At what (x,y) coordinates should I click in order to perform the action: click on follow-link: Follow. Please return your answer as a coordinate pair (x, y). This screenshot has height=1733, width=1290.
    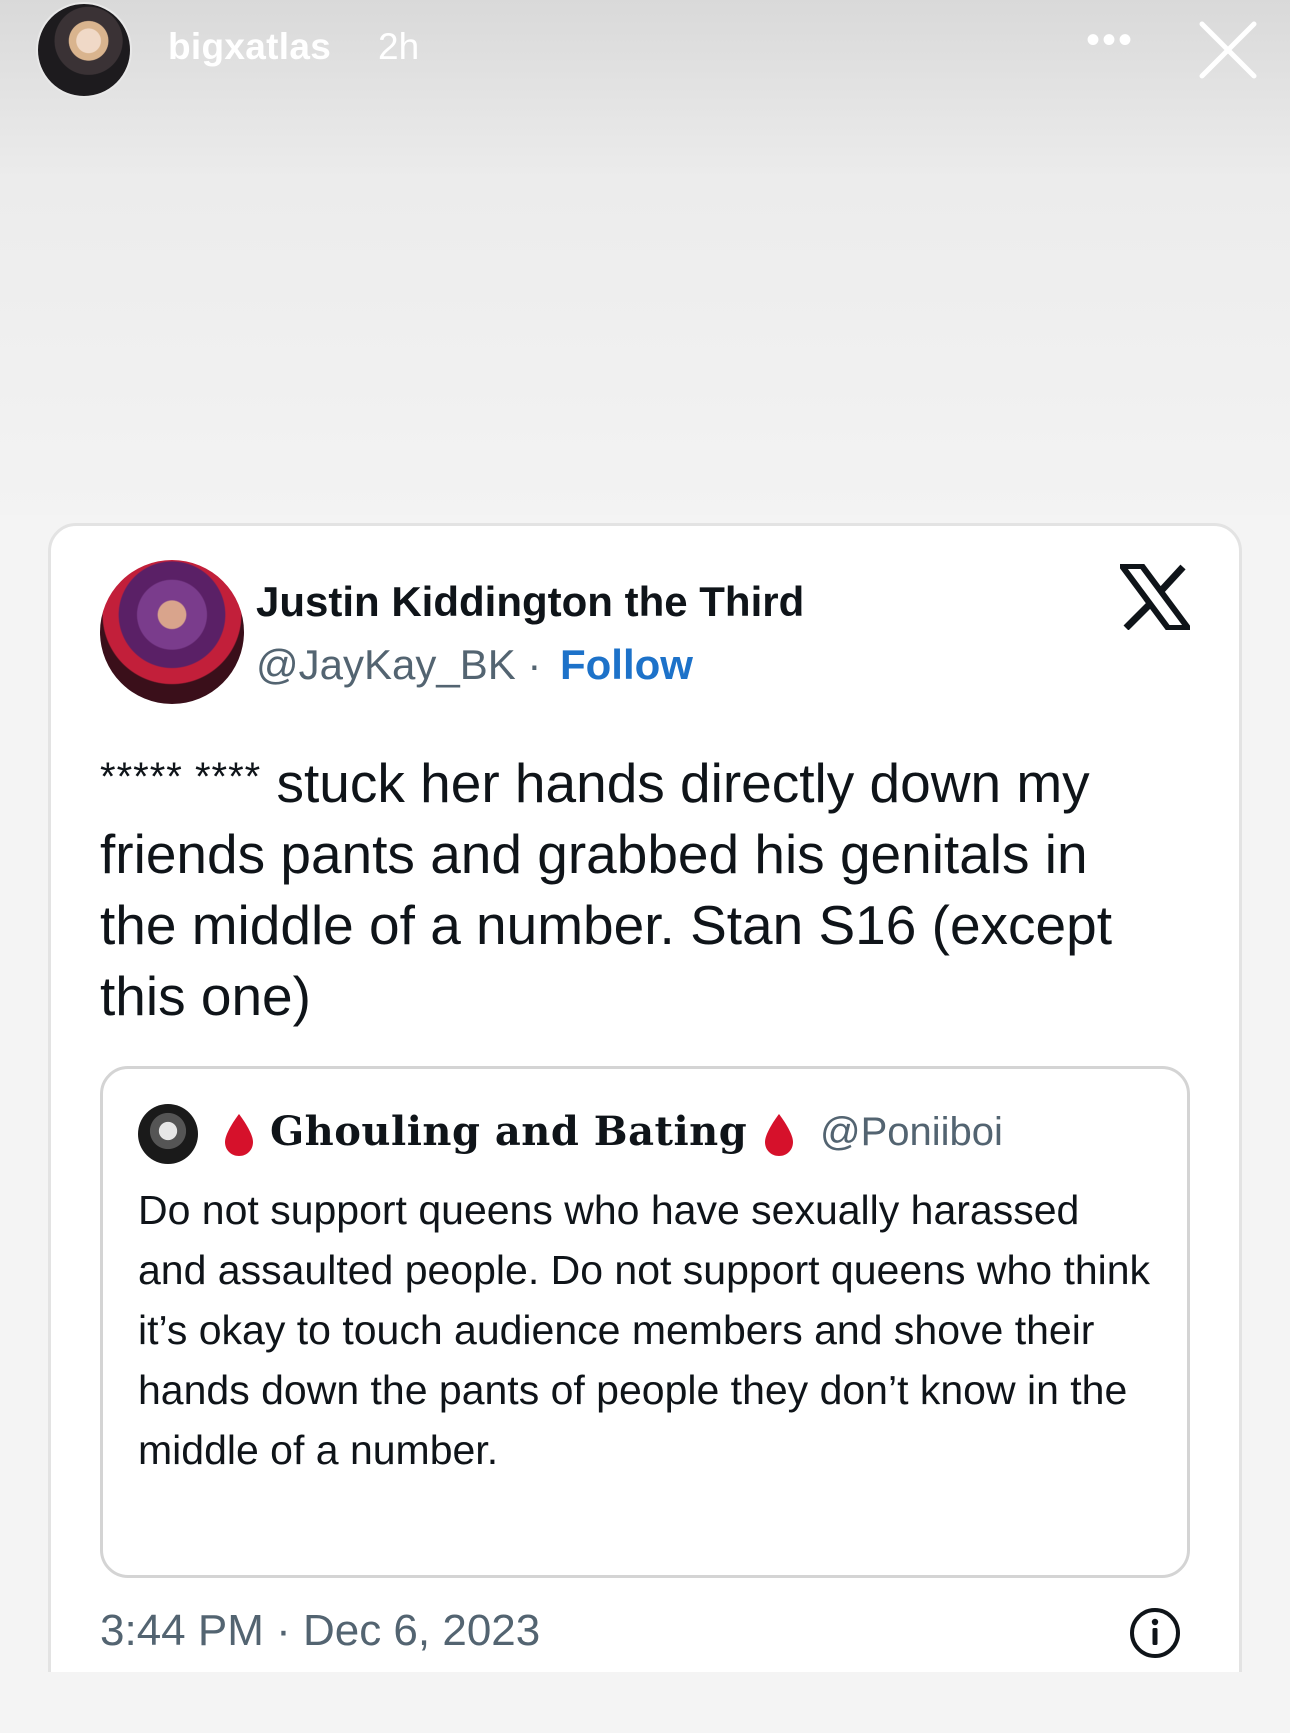
    Looking at the image, I should click on (626, 665).